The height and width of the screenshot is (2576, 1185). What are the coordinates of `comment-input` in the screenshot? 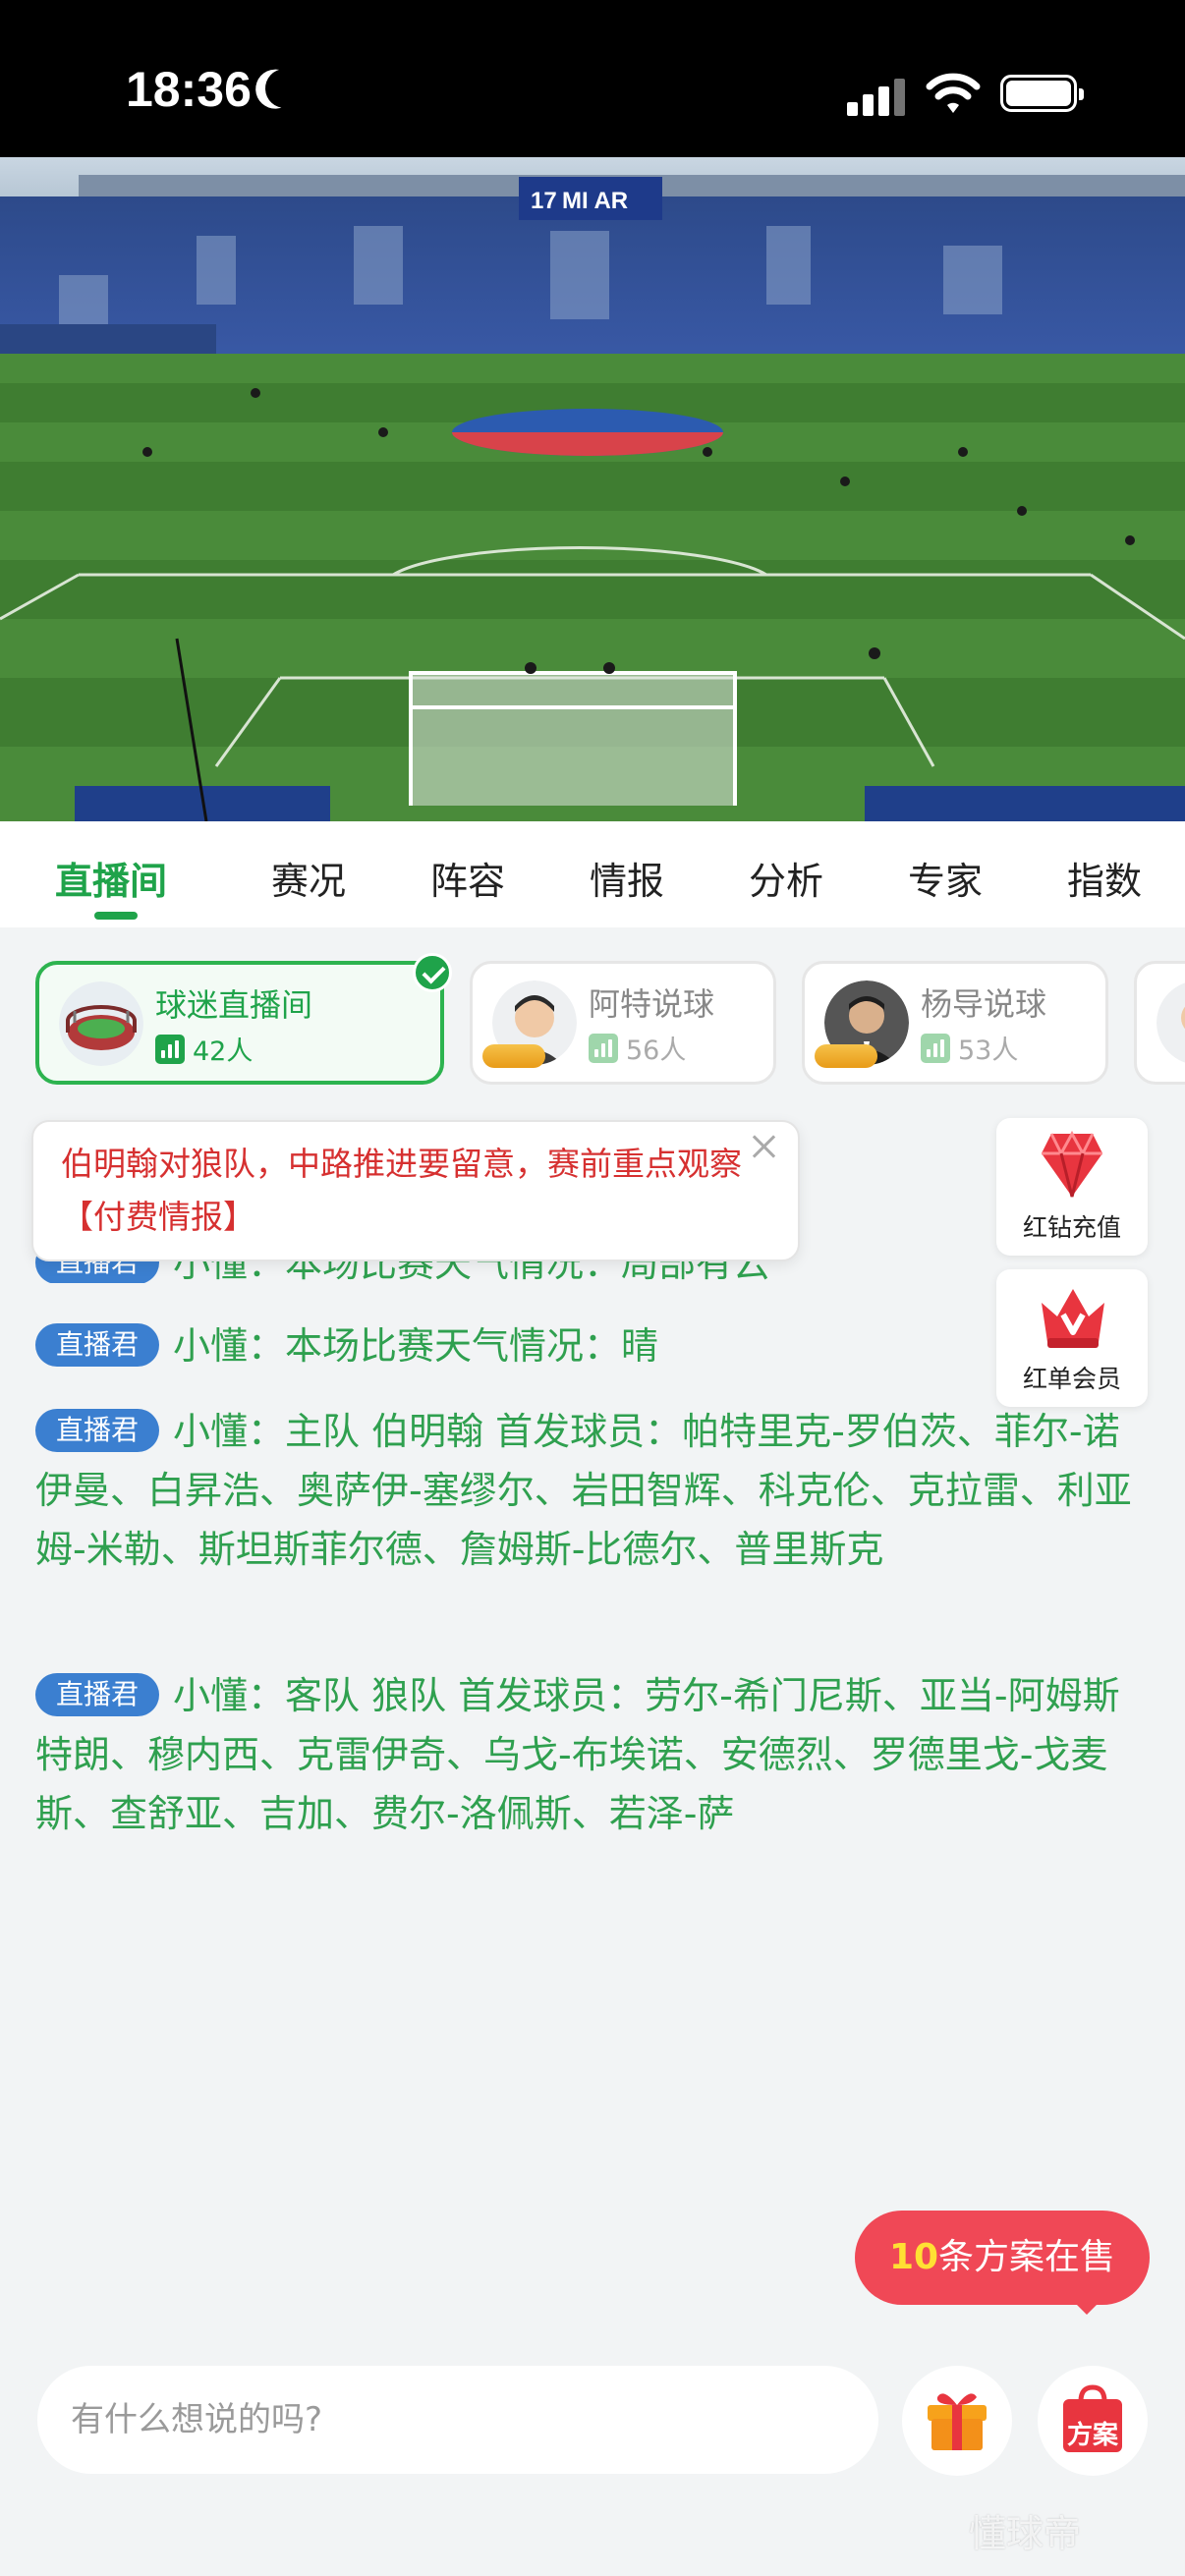 It's located at (458, 2420).